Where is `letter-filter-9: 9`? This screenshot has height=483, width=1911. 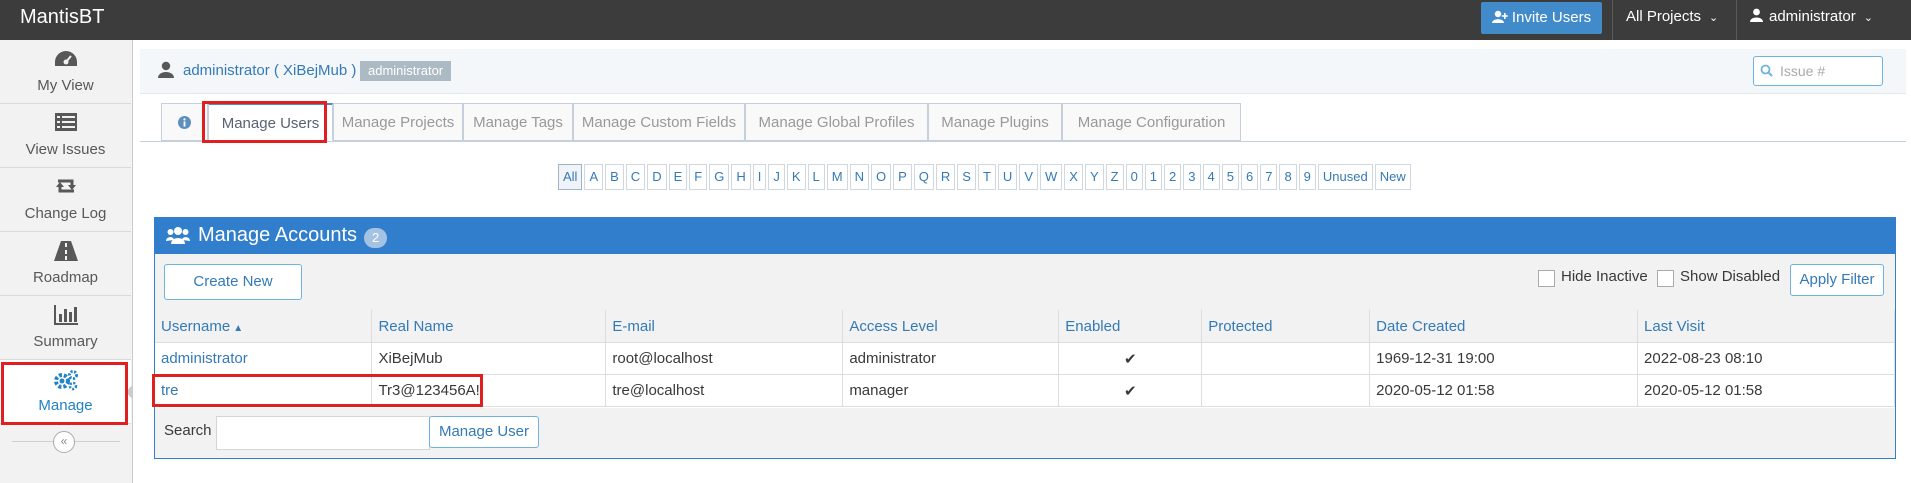 letter-filter-9: 9 is located at coordinates (1307, 177).